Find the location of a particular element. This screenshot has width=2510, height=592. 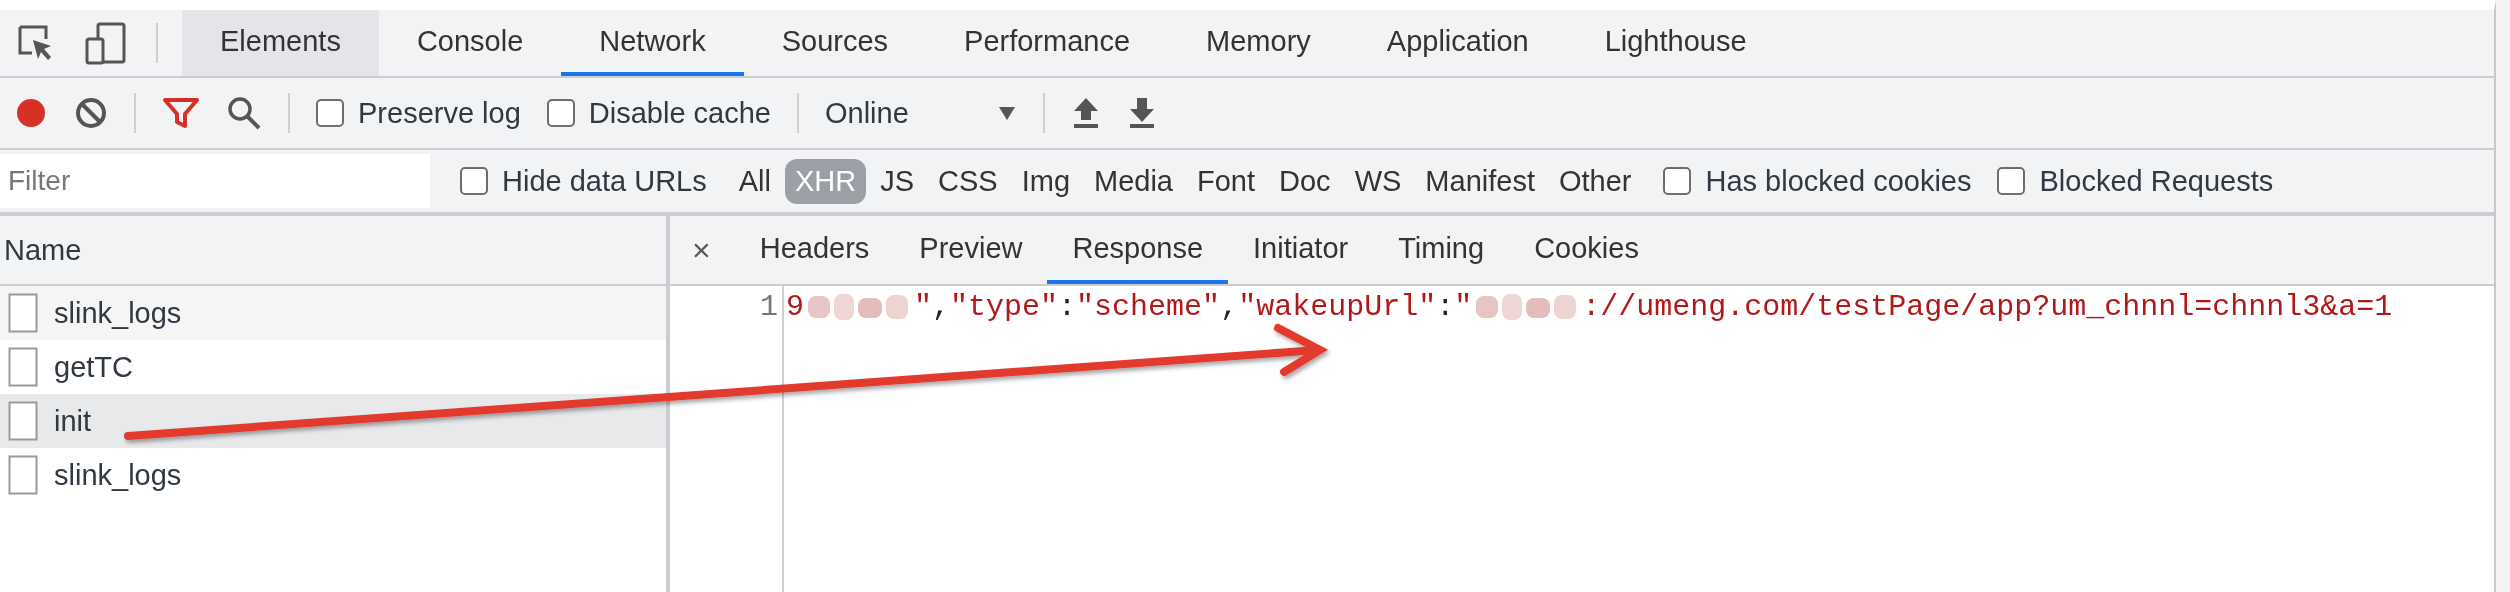

detail-tab: Headers is located at coordinates (814, 250).